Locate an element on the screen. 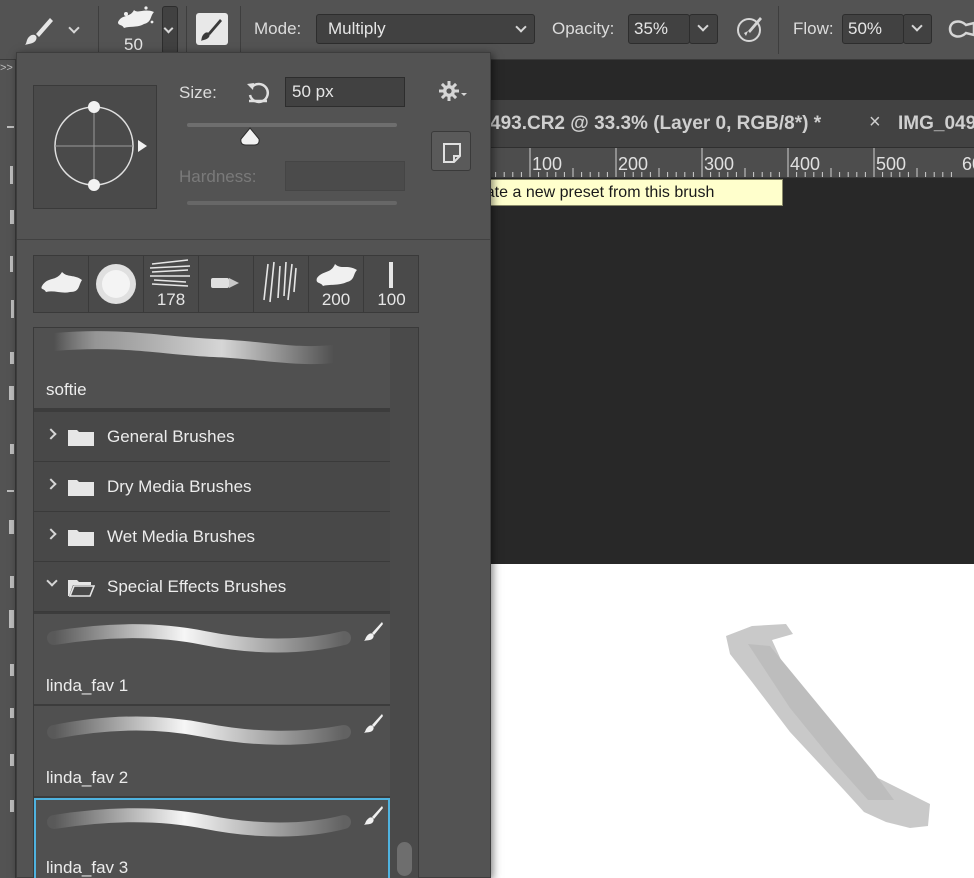 This screenshot has width=974, height=878. pressure-pen-icon is located at coordinates (749, 29).